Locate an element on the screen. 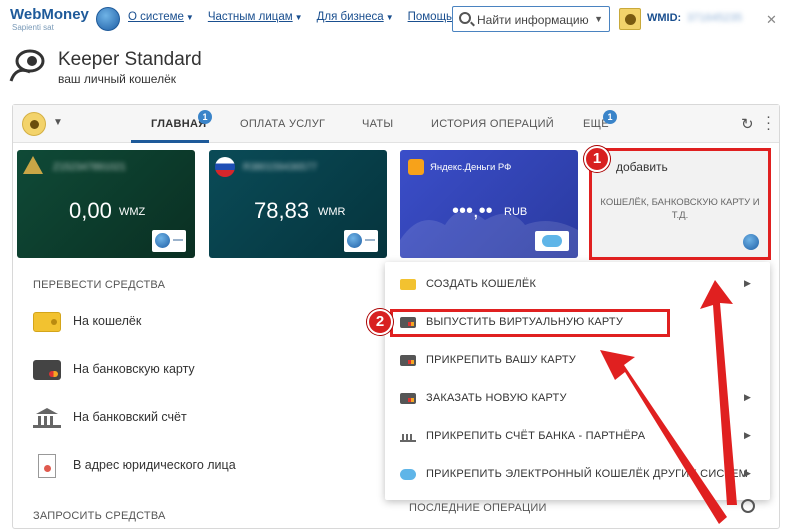 This screenshot has width=789, height=529. wallet-card-wmr: R380159436577 78,83 WMR is located at coordinates (298, 204).